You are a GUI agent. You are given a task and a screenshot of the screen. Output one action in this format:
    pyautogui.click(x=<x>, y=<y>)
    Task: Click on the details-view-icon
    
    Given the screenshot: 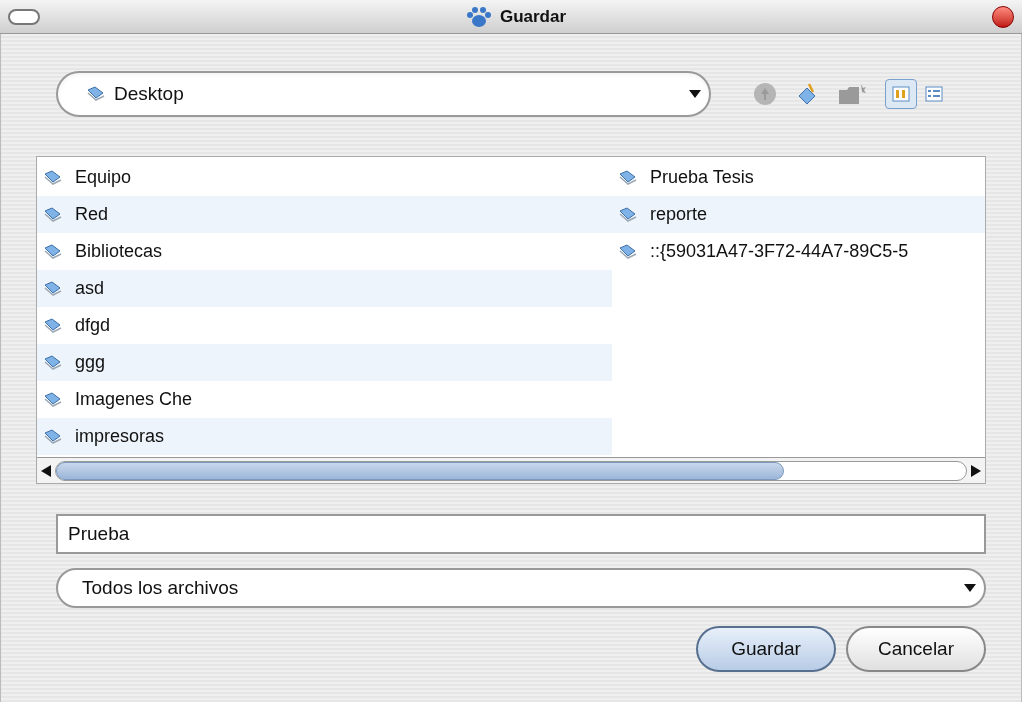 What is the action you would take?
    pyautogui.click(x=934, y=94)
    